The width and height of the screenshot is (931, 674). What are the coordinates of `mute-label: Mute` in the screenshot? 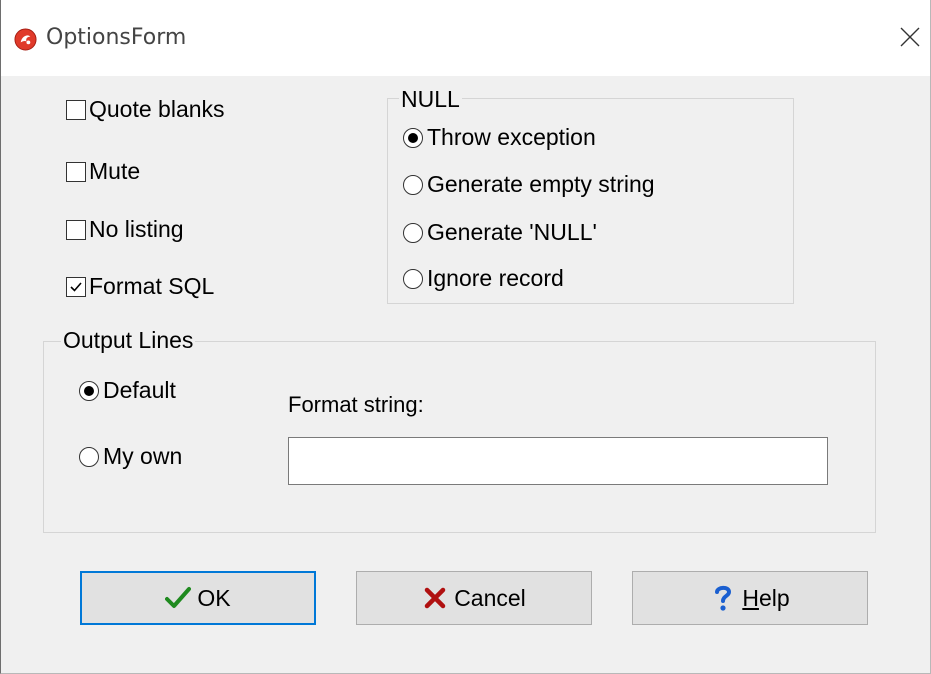 It's located at (115, 171).